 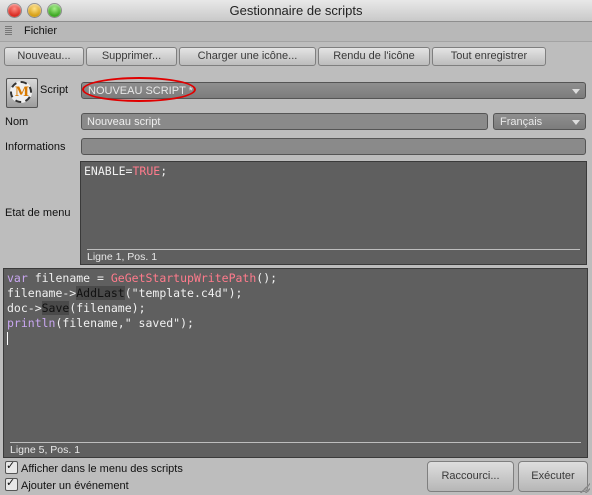 I want to click on menu-file: Fichier, so click(x=40, y=31).